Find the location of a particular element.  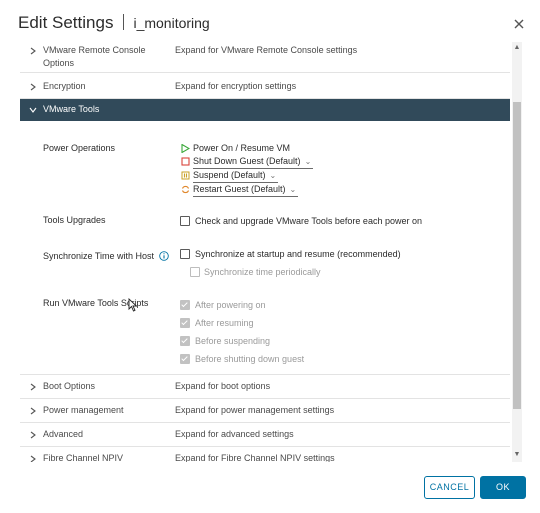

vm-name: i_monitoring is located at coordinates (171, 23).